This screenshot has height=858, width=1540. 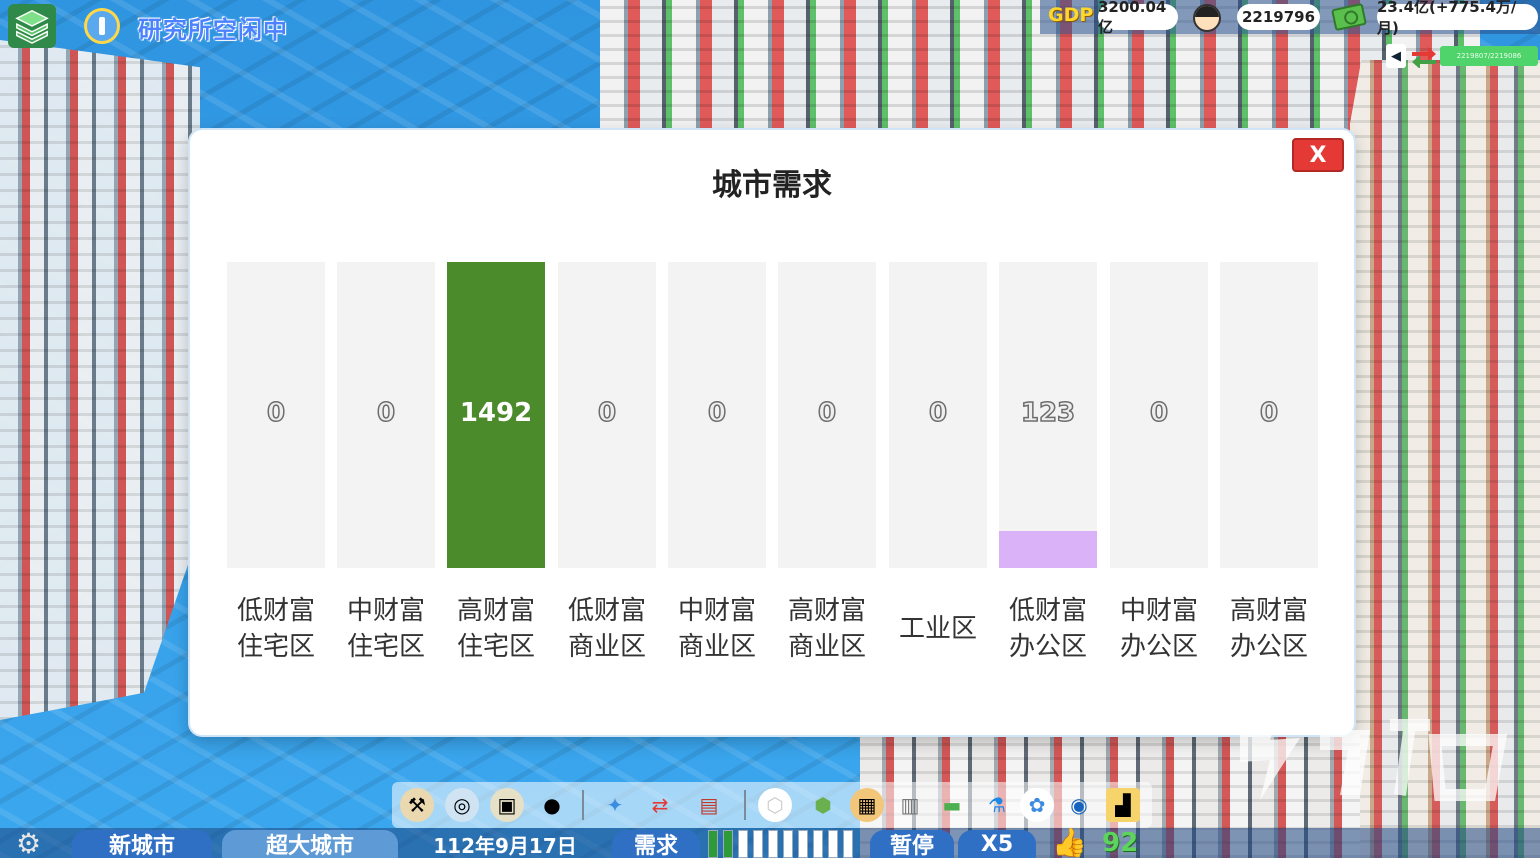 What do you see at coordinates (142, 844) in the screenshot?
I see `new-city-button: 新城市` at bounding box center [142, 844].